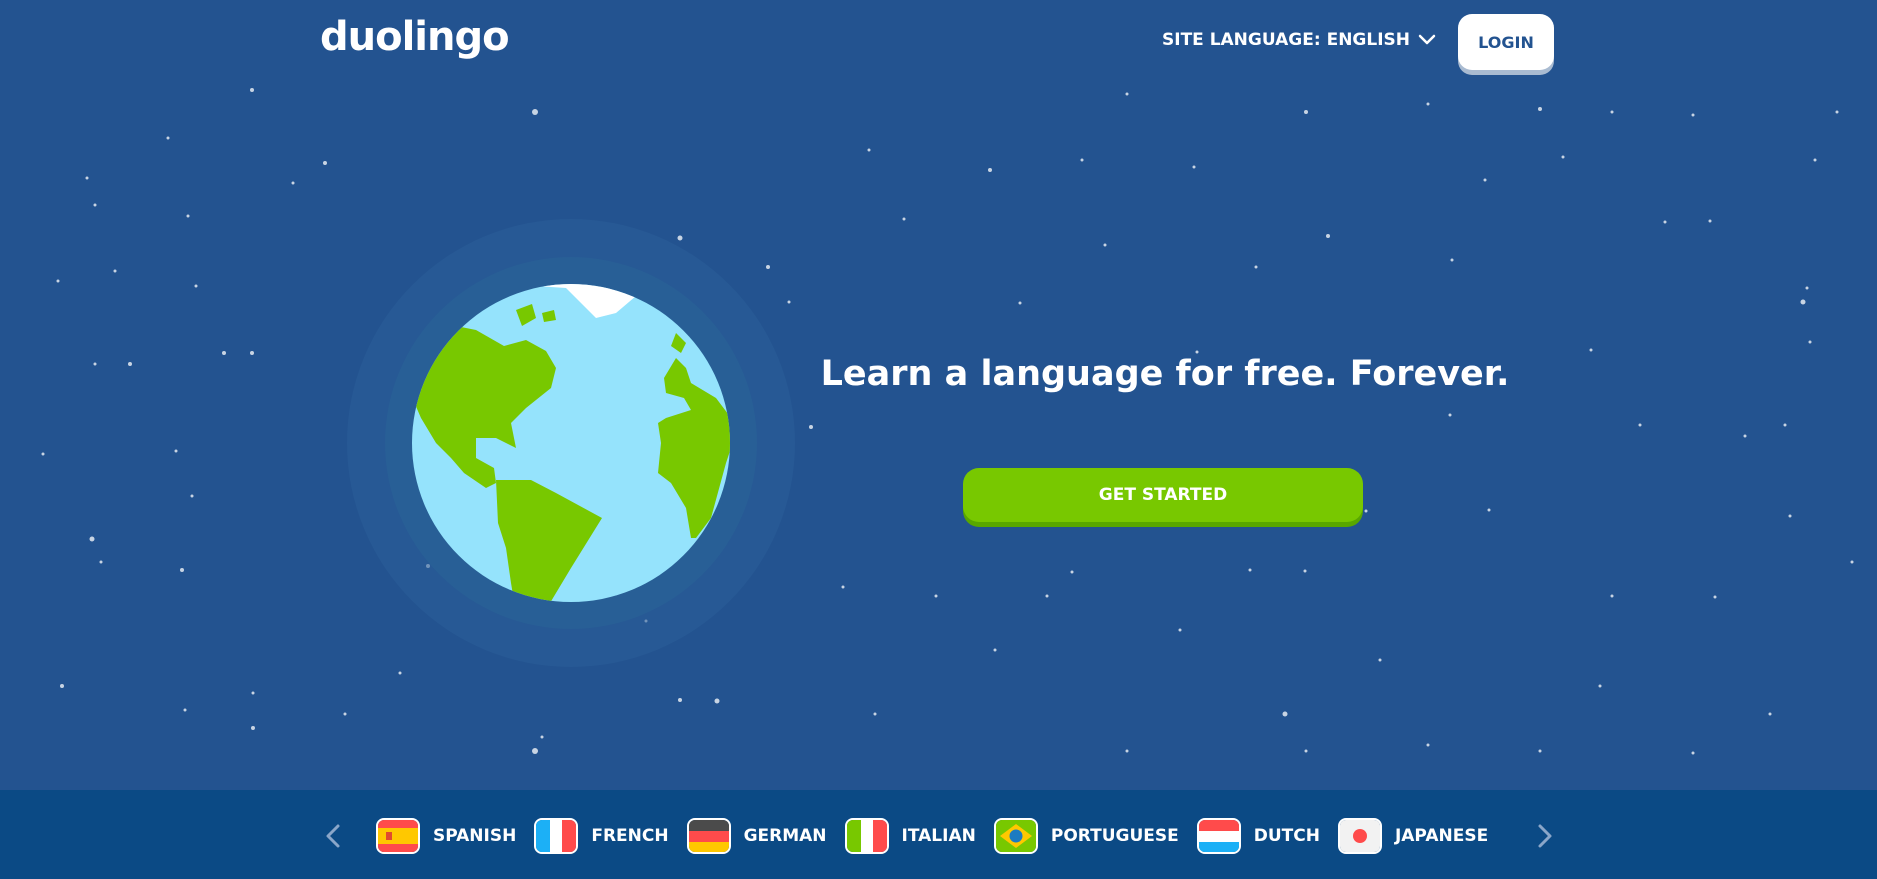 The height and width of the screenshot is (879, 1877). Describe the element at coordinates (415, 37) in the screenshot. I see `duolingo-logo: duolingo` at that location.